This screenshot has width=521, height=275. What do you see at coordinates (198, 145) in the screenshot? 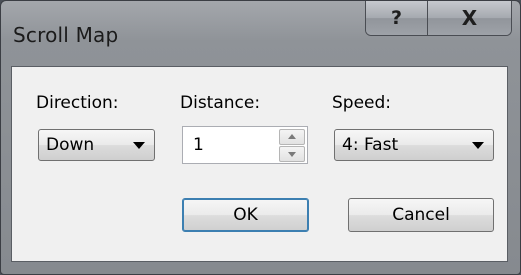
I see `distance-value: 1` at bounding box center [198, 145].